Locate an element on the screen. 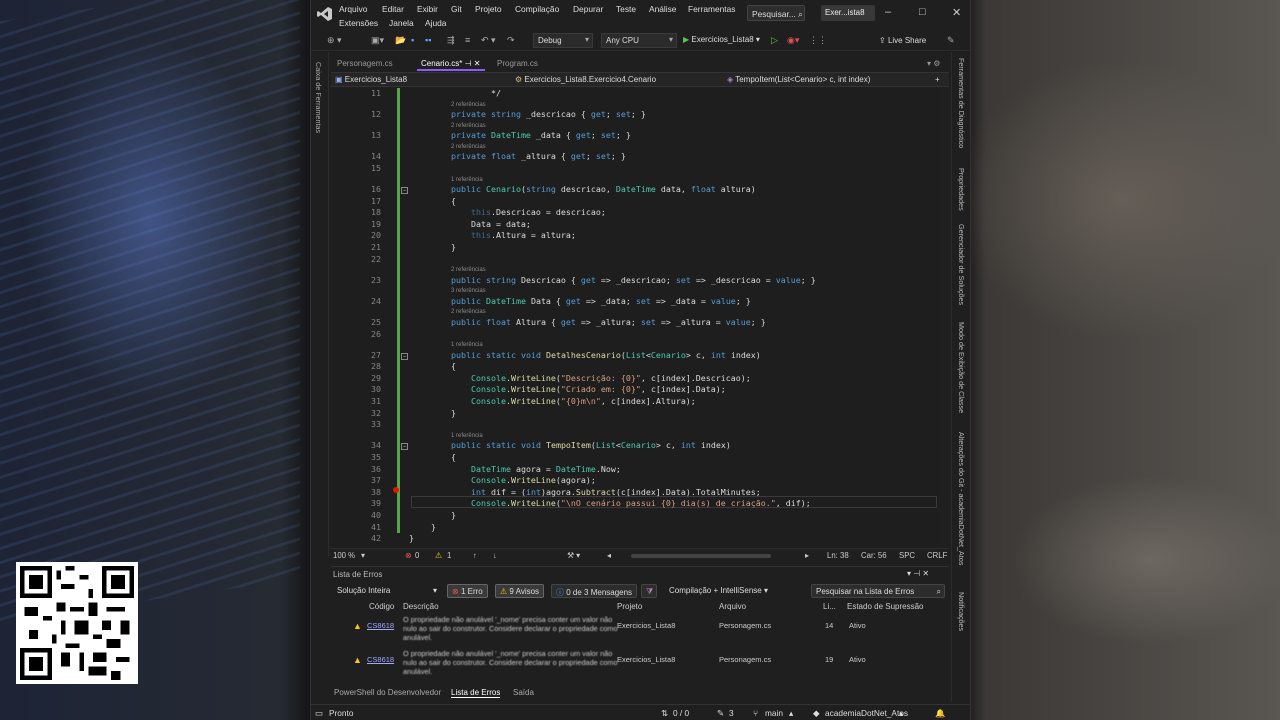  next-issue-icon: ↓ is located at coordinates (495, 555).